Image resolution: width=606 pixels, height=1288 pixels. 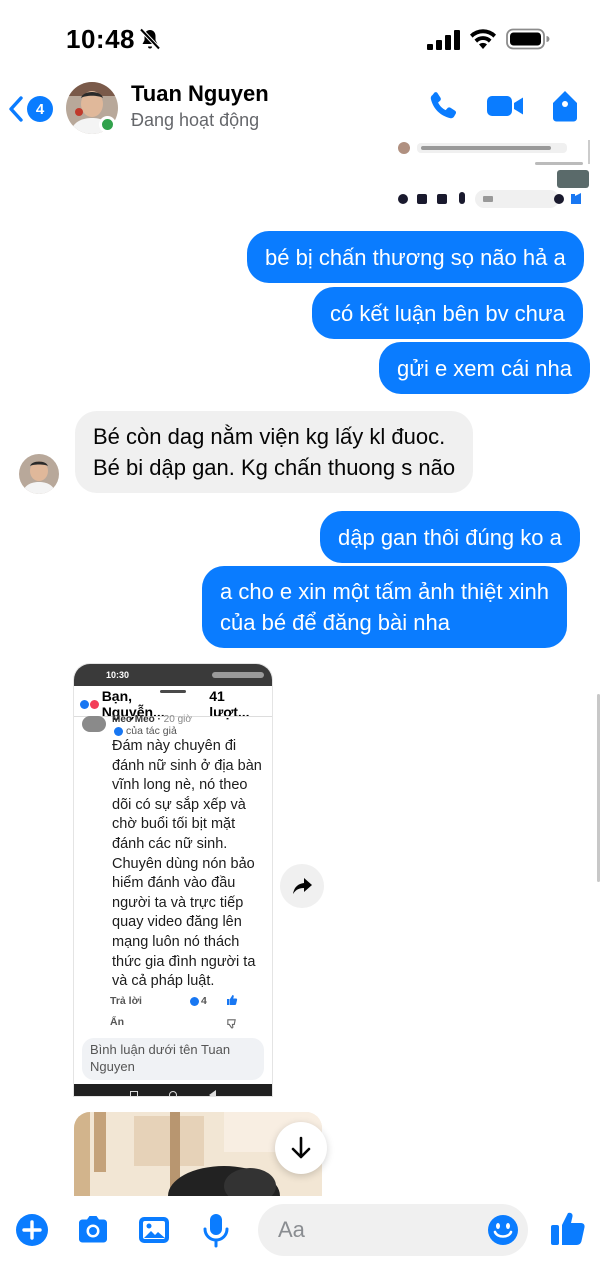 I want to click on microphone-icon, so click(x=216, y=1230).